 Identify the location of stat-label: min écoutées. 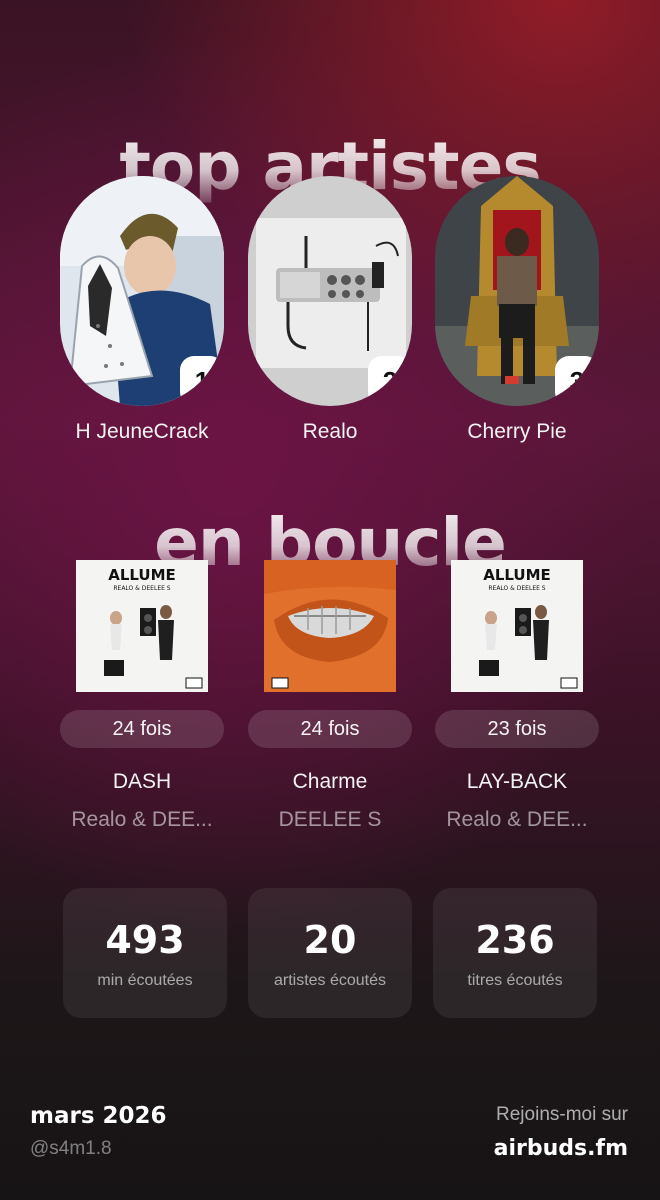
(145, 980).